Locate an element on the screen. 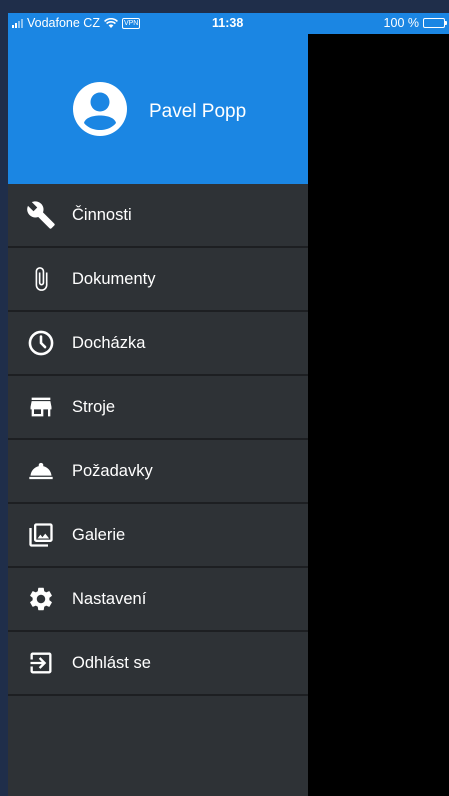  battery-percent: 100 % is located at coordinates (401, 23).